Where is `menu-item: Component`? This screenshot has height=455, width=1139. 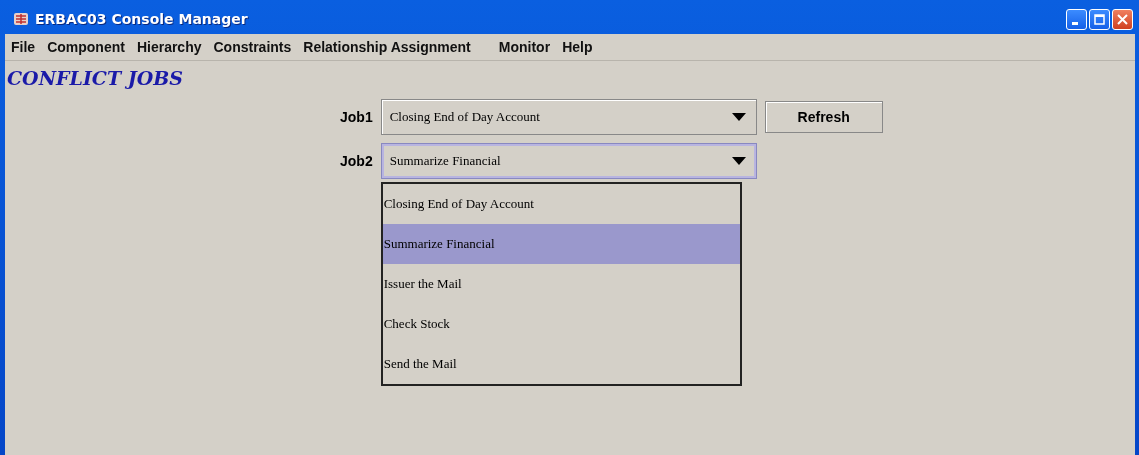
menu-item: Component is located at coordinates (86, 47).